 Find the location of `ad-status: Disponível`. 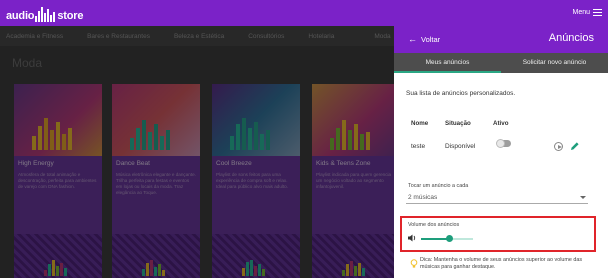

ad-status: Disponível is located at coordinates (460, 146).